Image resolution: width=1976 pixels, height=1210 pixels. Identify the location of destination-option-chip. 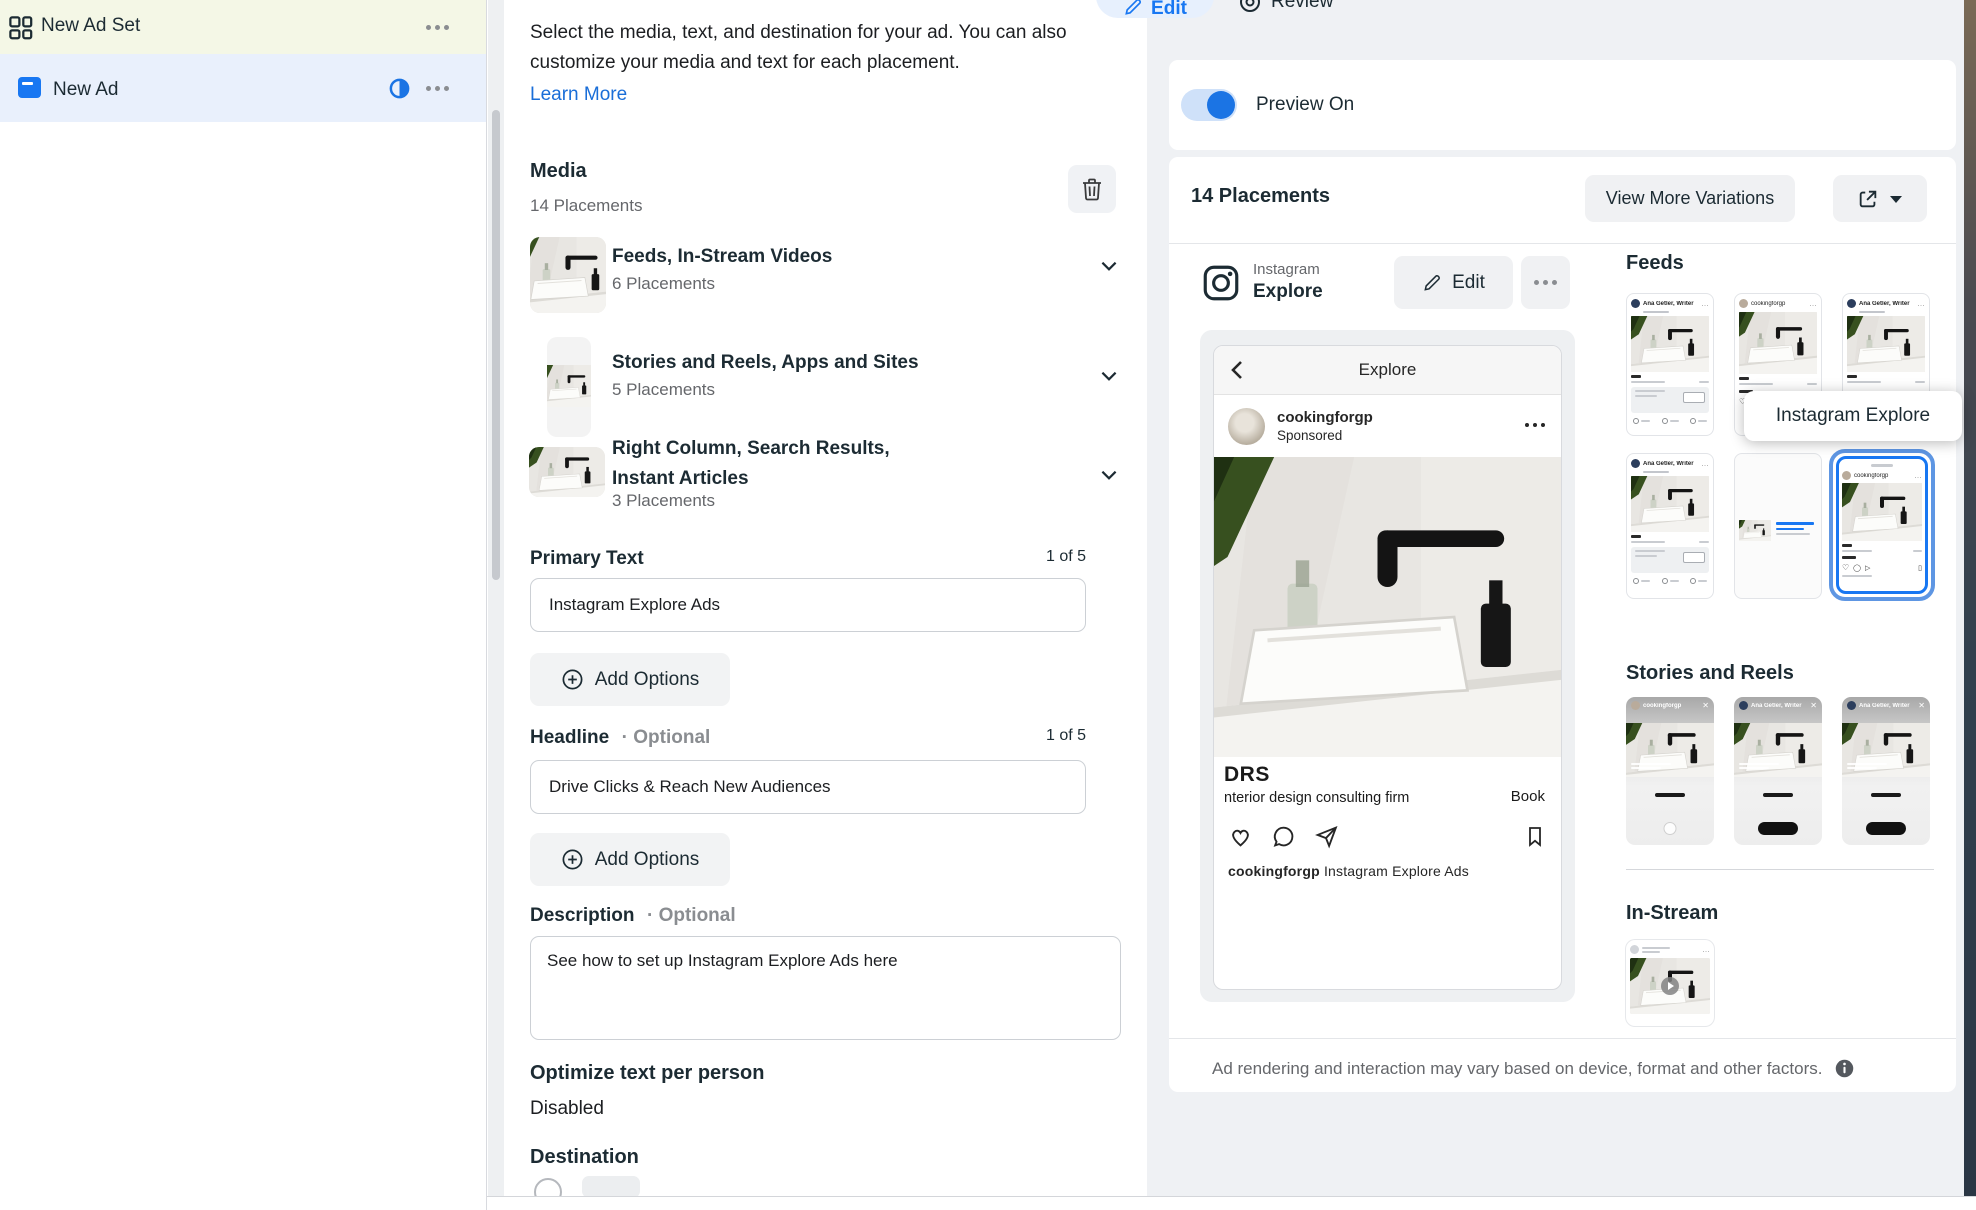
(611, 1187).